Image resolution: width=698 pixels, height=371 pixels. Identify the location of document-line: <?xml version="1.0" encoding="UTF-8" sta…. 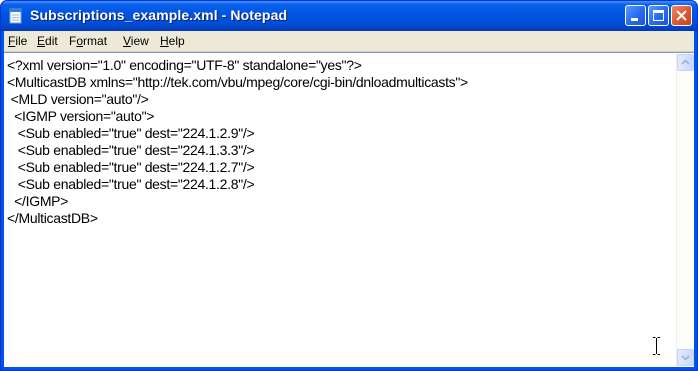
(184, 65).